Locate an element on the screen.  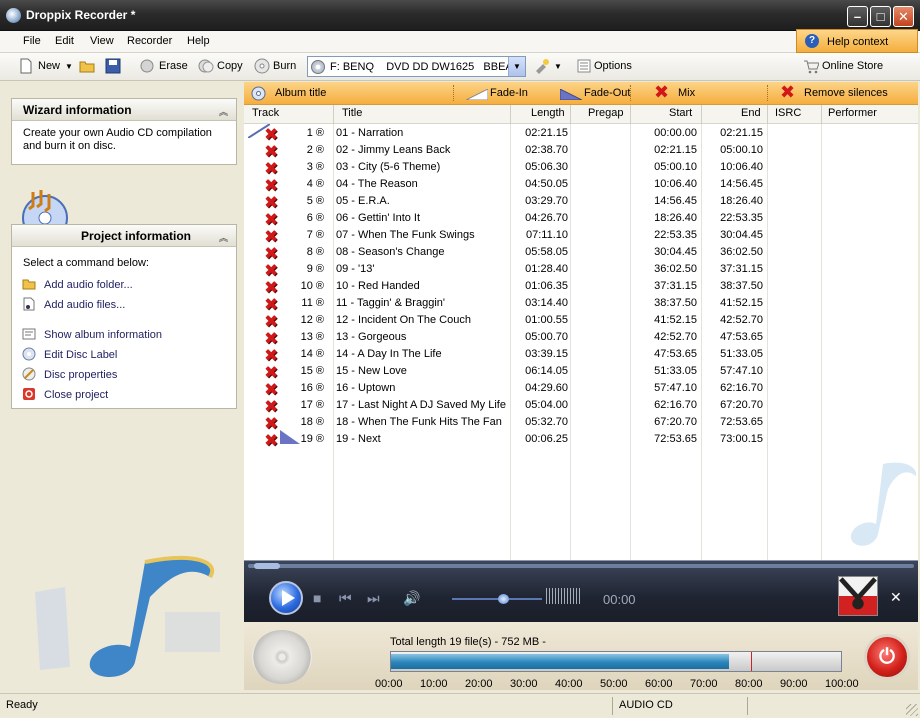
options-button: Options is located at coordinates (613, 66).